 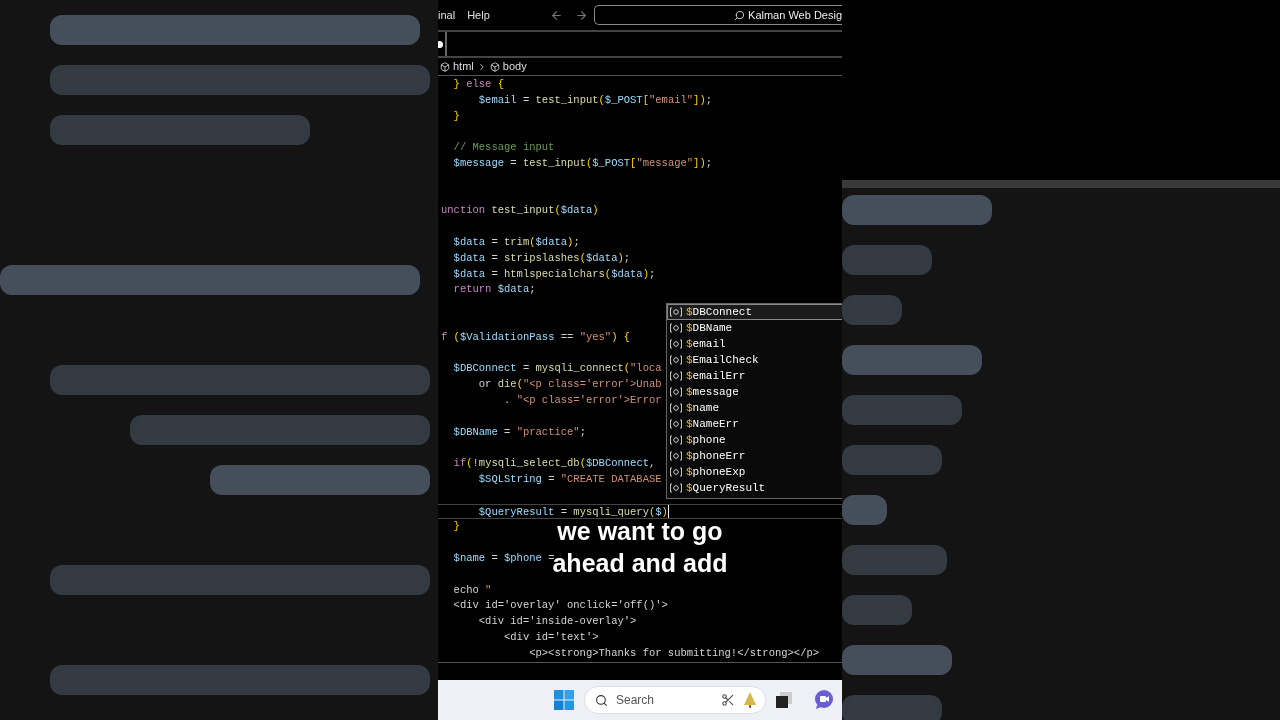 What do you see at coordinates (594, 100) in the screenshot?
I see `code-line: $email = test_input($_POST["email"]);` at bounding box center [594, 100].